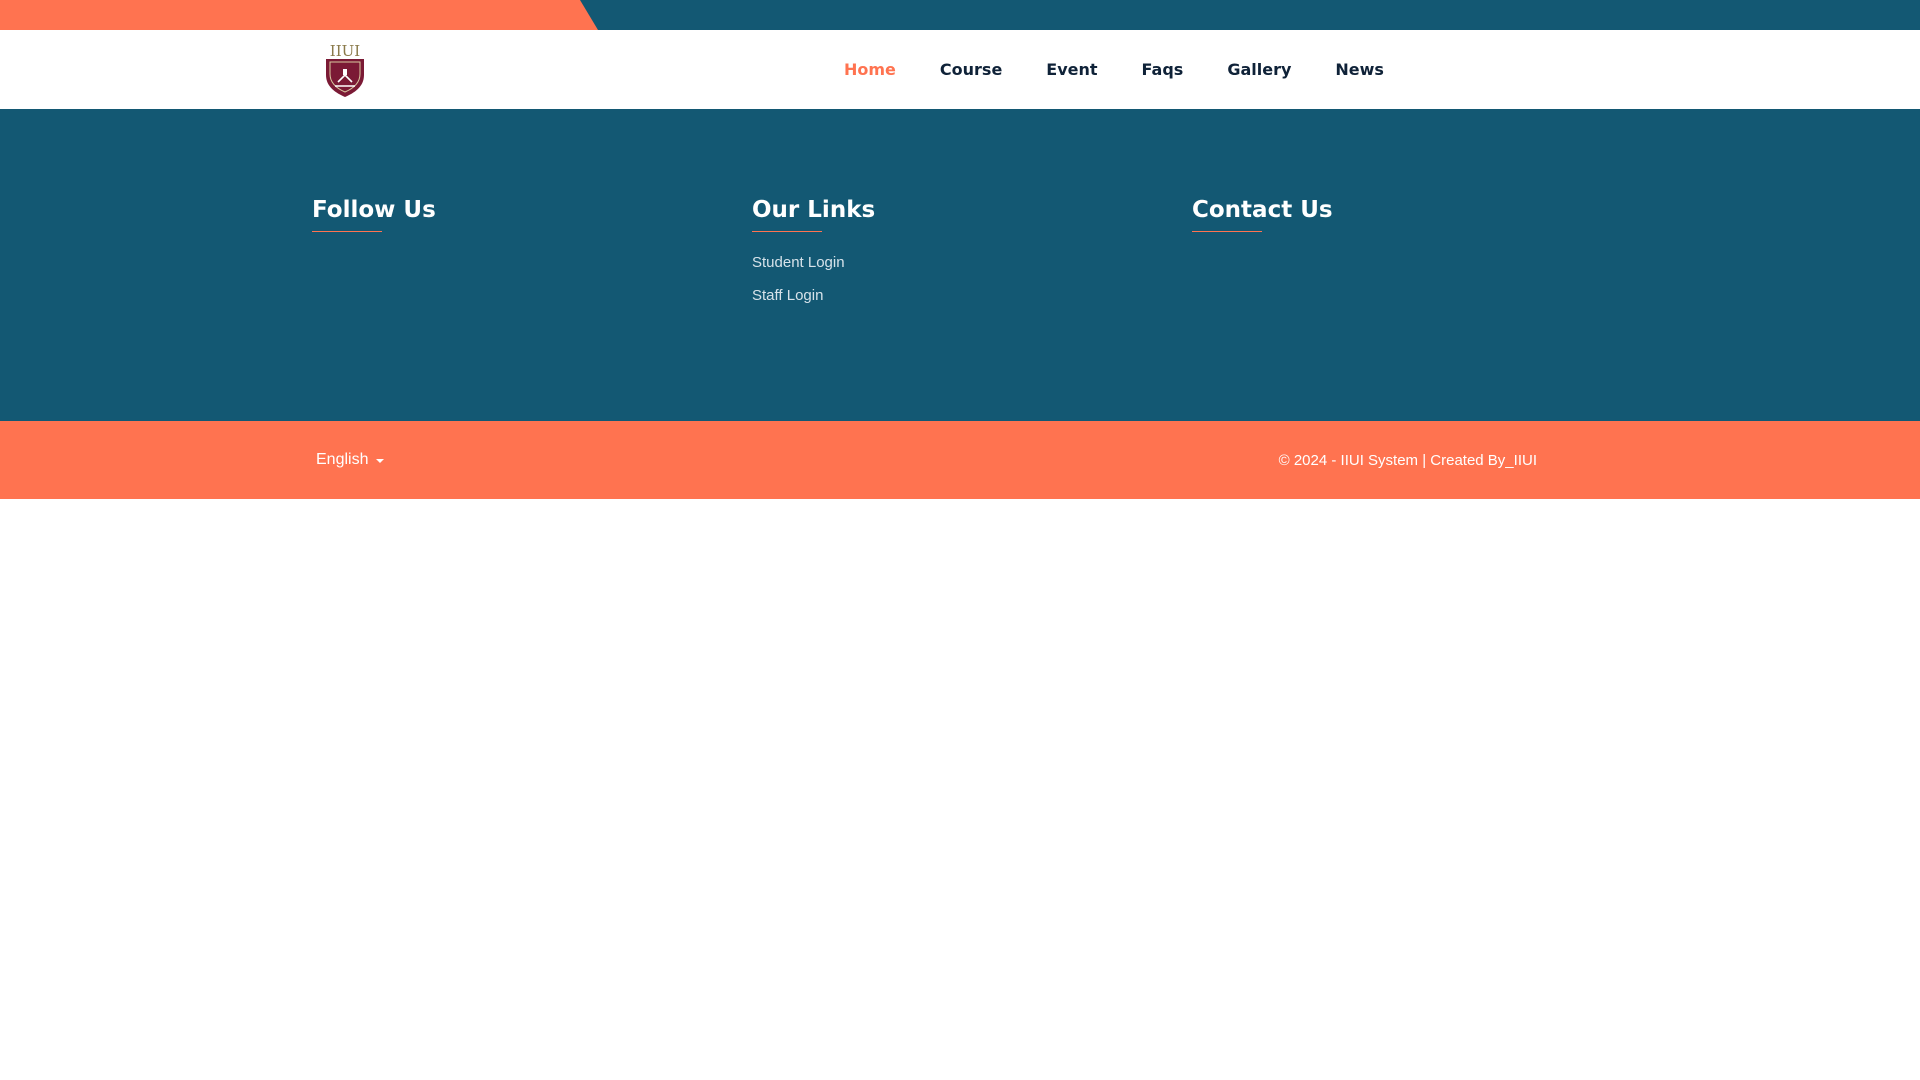 This screenshot has height=1080, width=1920. What do you see at coordinates (798, 262) in the screenshot?
I see `student-login-link: Student Login` at bounding box center [798, 262].